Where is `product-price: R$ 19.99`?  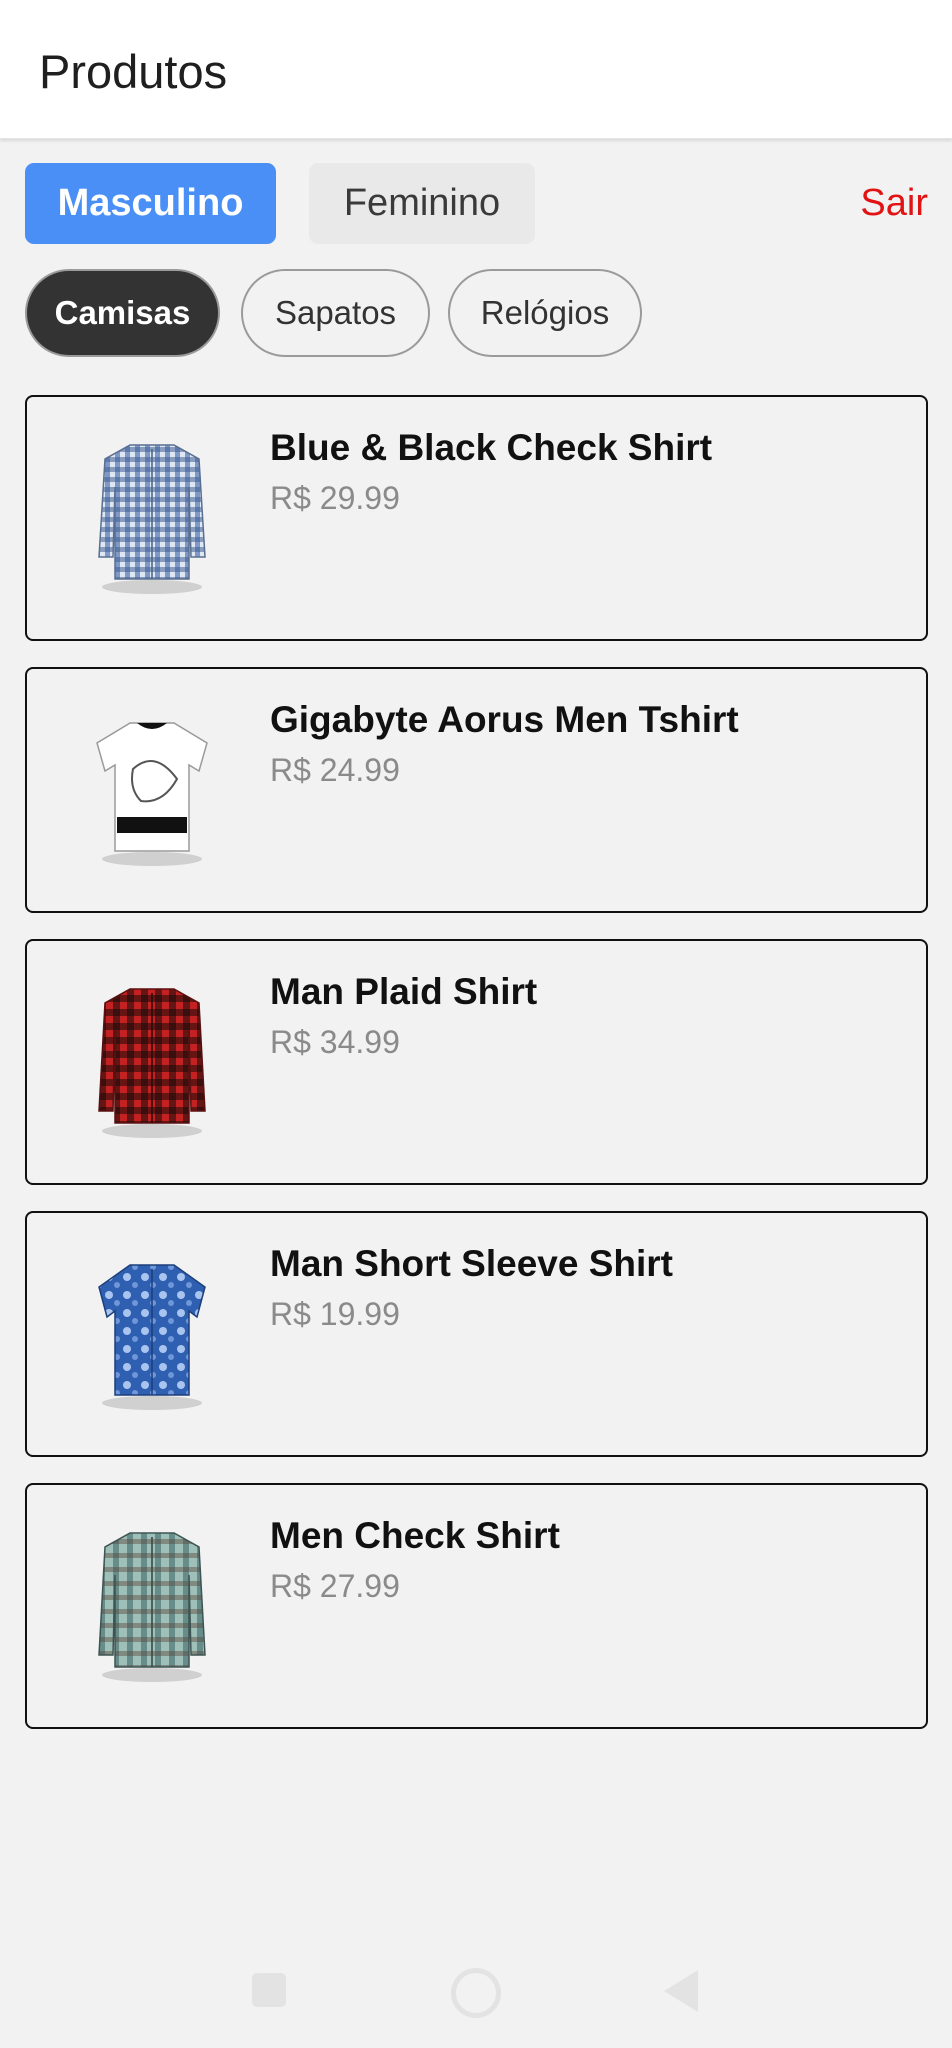 product-price: R$ 19.99 is located at coordinates (335, 1314).